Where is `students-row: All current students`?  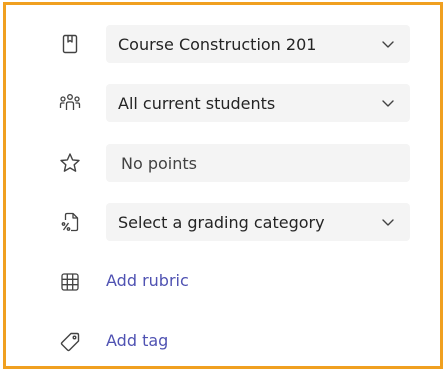 students-row: All current students is located at coordinates (223, 103).